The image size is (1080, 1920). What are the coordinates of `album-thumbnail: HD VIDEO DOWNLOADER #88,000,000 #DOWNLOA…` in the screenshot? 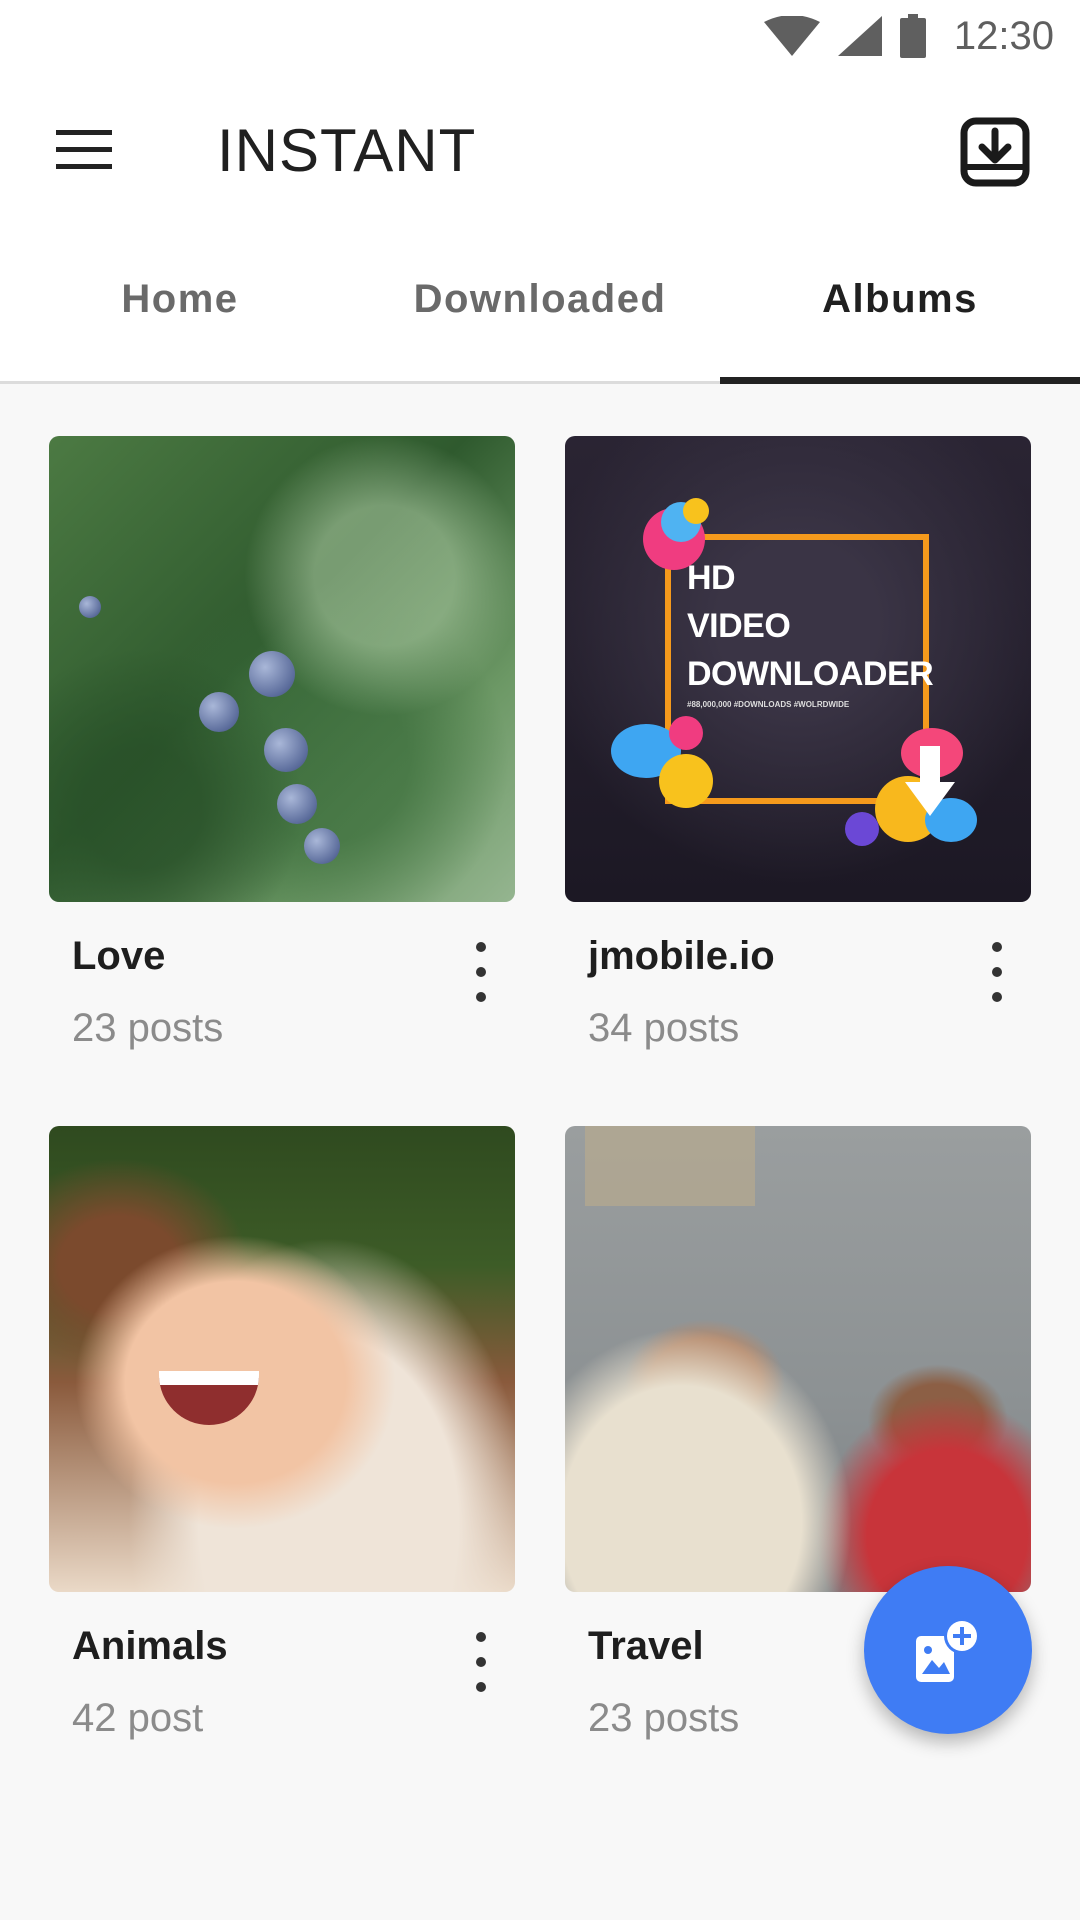 It's located at (798, 669).